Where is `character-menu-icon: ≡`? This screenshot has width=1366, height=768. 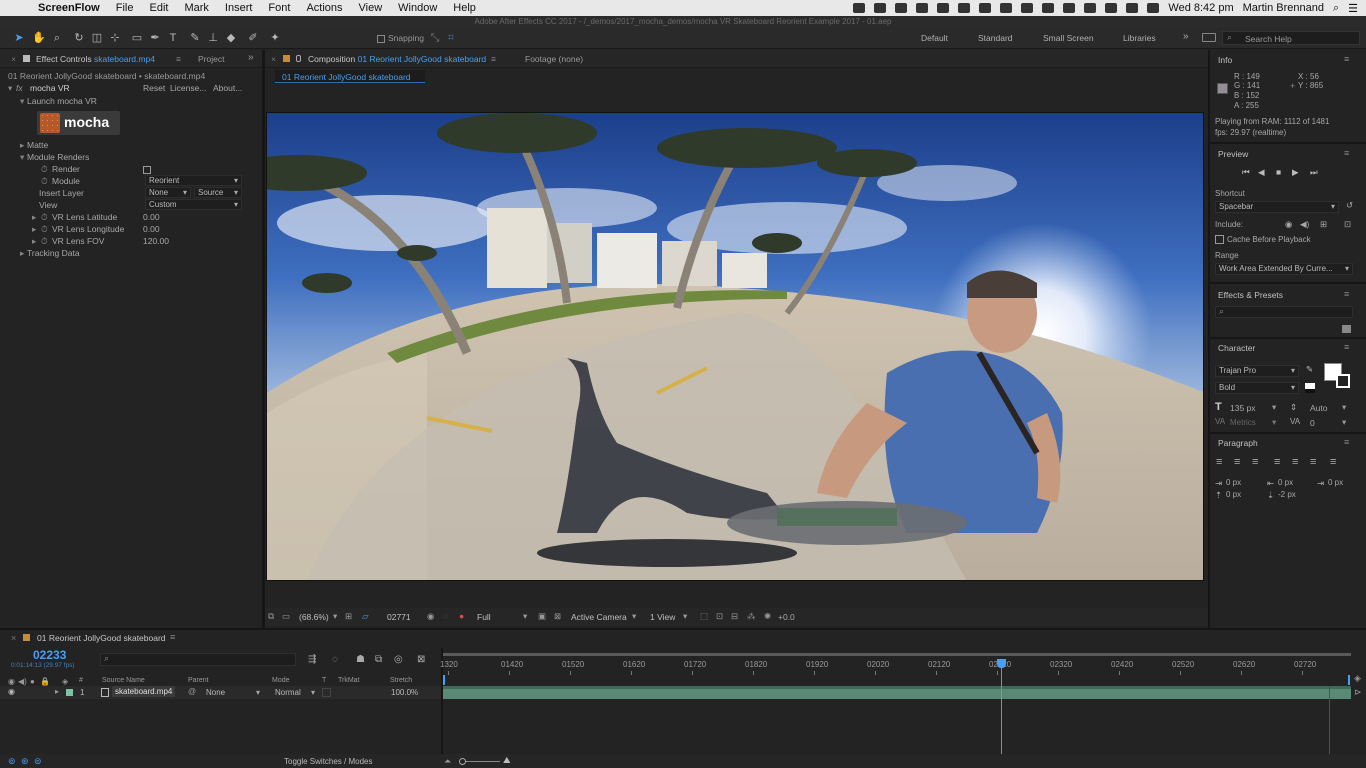
character-menu-icon: ≡ is located at coordinates (1346, 347).